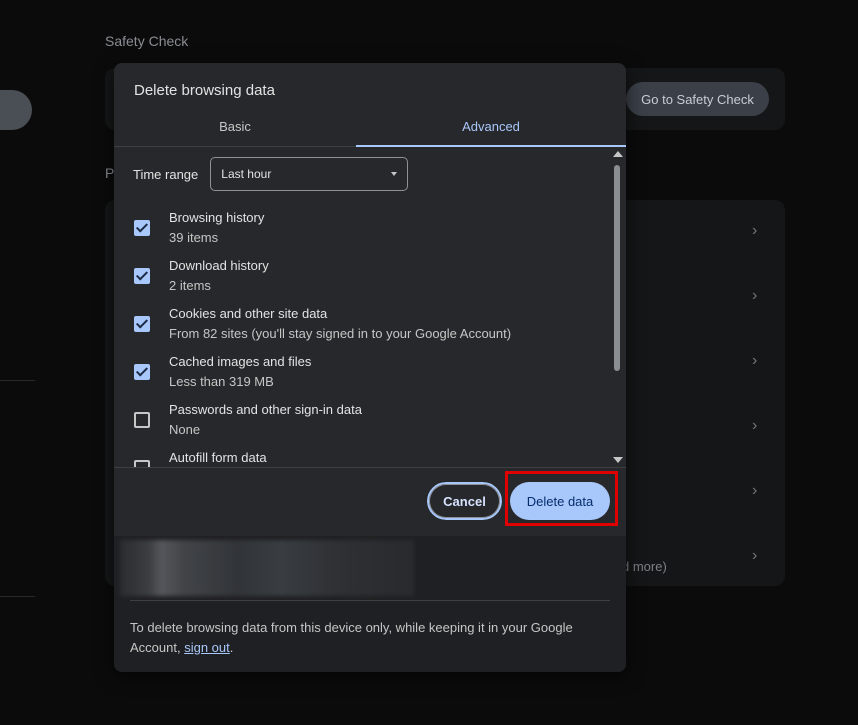 The image size is (858, 725). Describe the element at coordinates (248, 313) in the screenshot. I see `option-title: Cookies and other site data` at that location.